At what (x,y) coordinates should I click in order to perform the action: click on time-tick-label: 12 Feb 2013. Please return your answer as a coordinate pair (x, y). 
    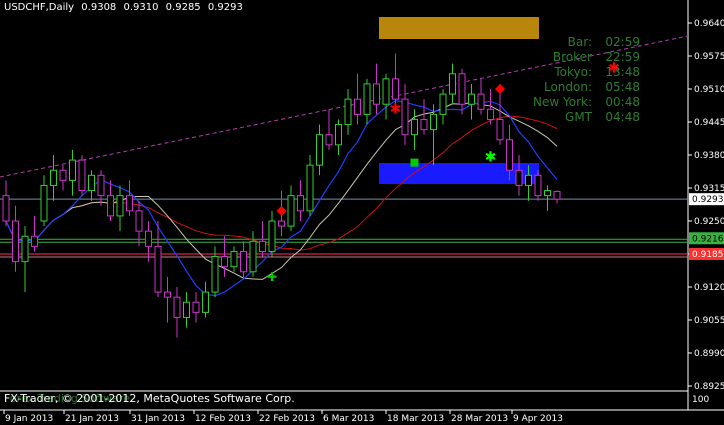
    Looking at the image, I should click on (223, 419).